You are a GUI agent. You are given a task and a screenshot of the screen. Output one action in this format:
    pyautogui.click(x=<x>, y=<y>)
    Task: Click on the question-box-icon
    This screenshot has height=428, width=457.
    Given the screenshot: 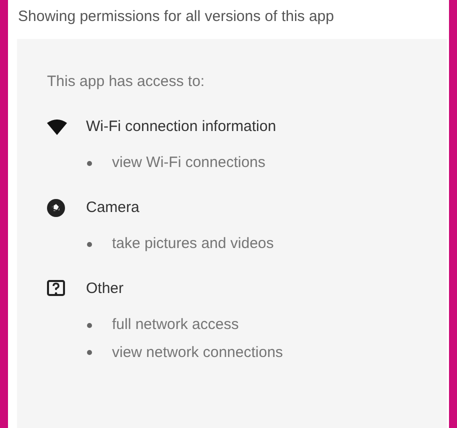 What is the action you would take?
    pyautogui.click(x=56, y=289)
    